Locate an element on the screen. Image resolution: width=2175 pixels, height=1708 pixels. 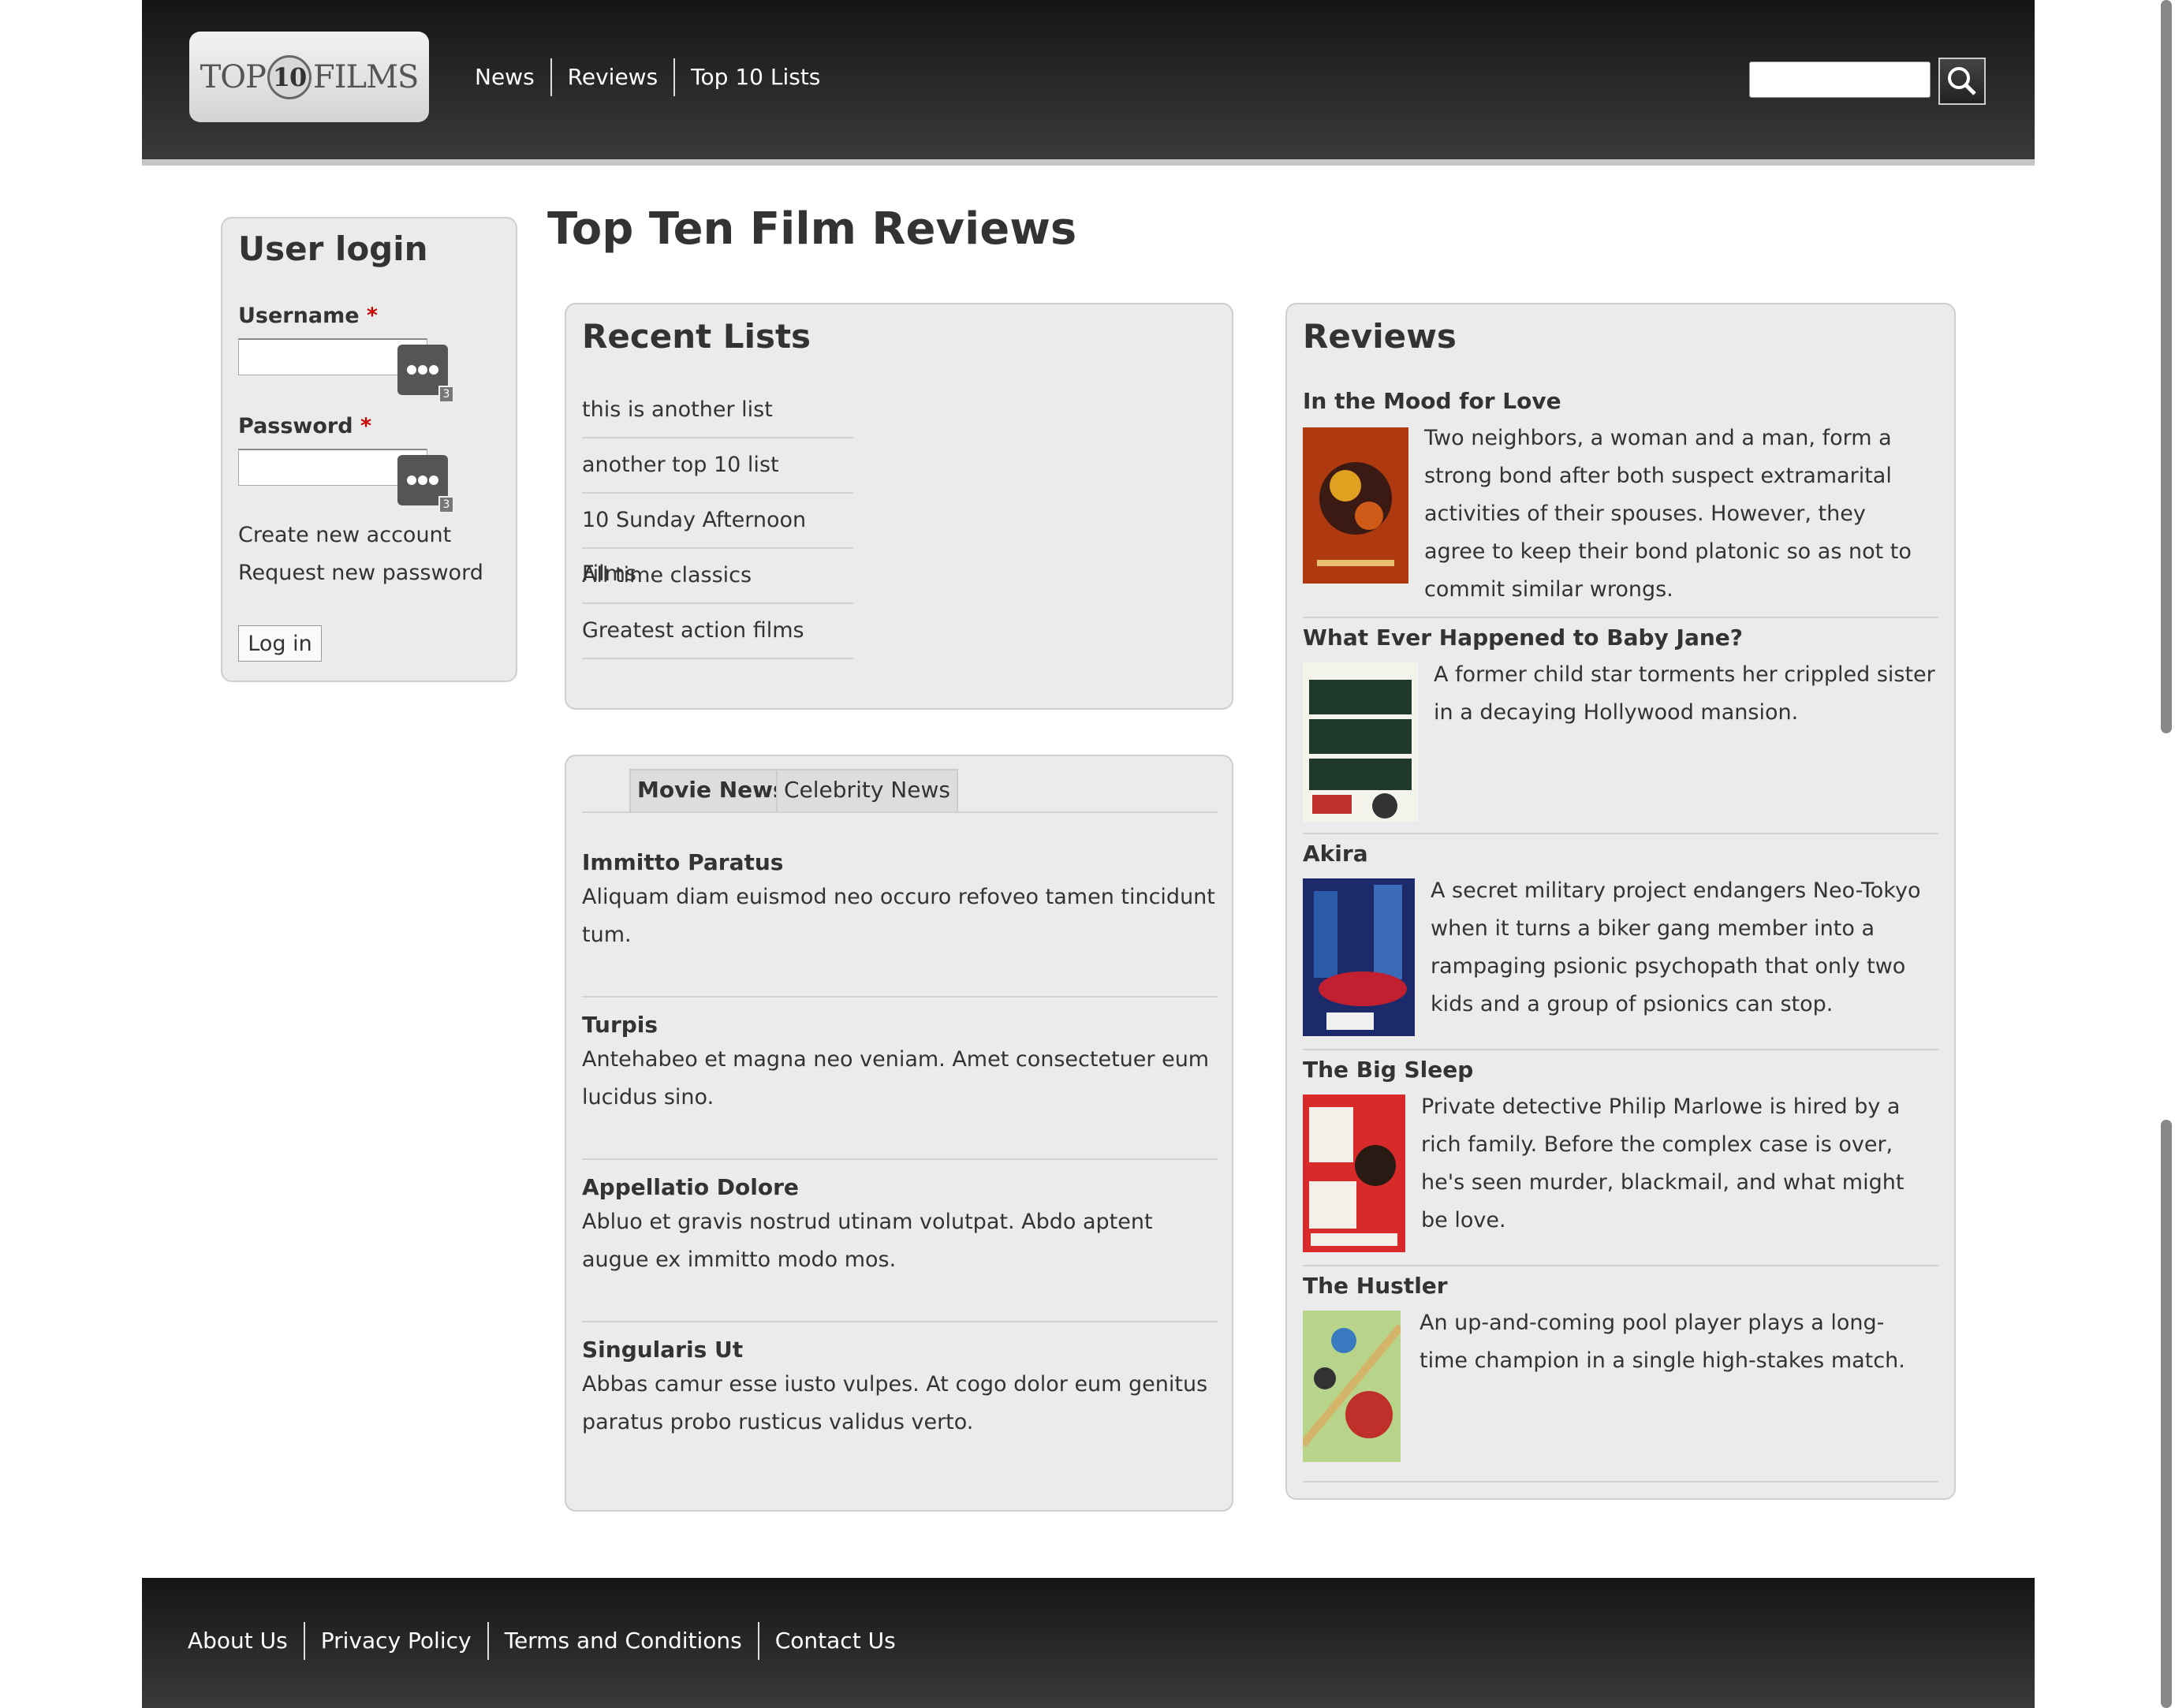
logo-top-text: TOP is located at coordinates (233, 76).